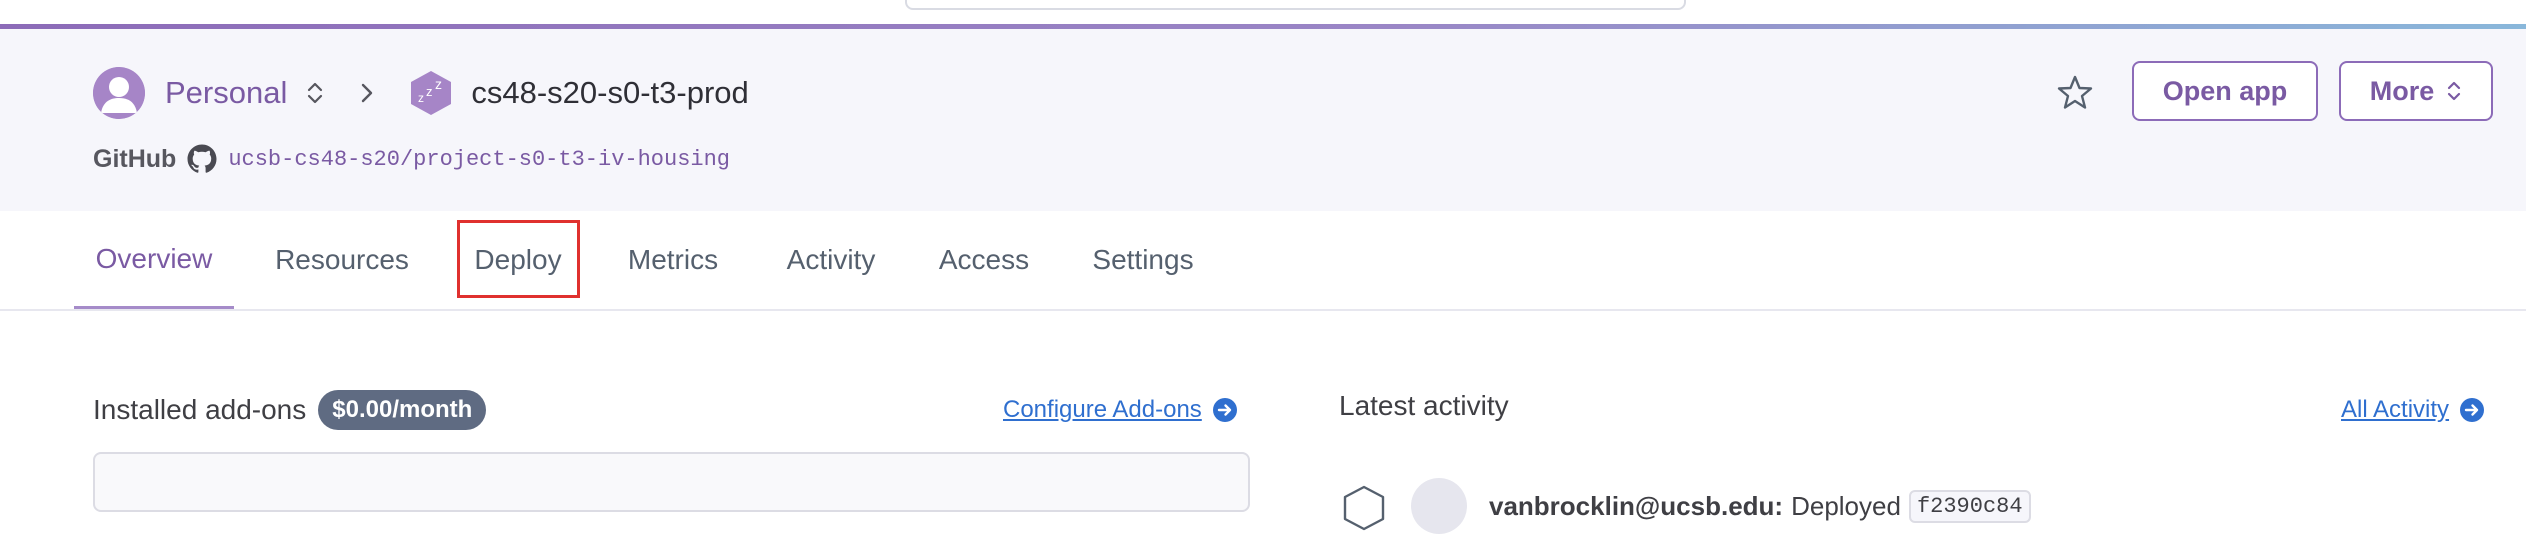 The width and height of the screenshot is (2526, 534). What do you see at coordinates (1636, 505) in the screenshot?
I see `activity-user: vanbrocklin@ucsb.edu:` at bounding box center [1636, 505].